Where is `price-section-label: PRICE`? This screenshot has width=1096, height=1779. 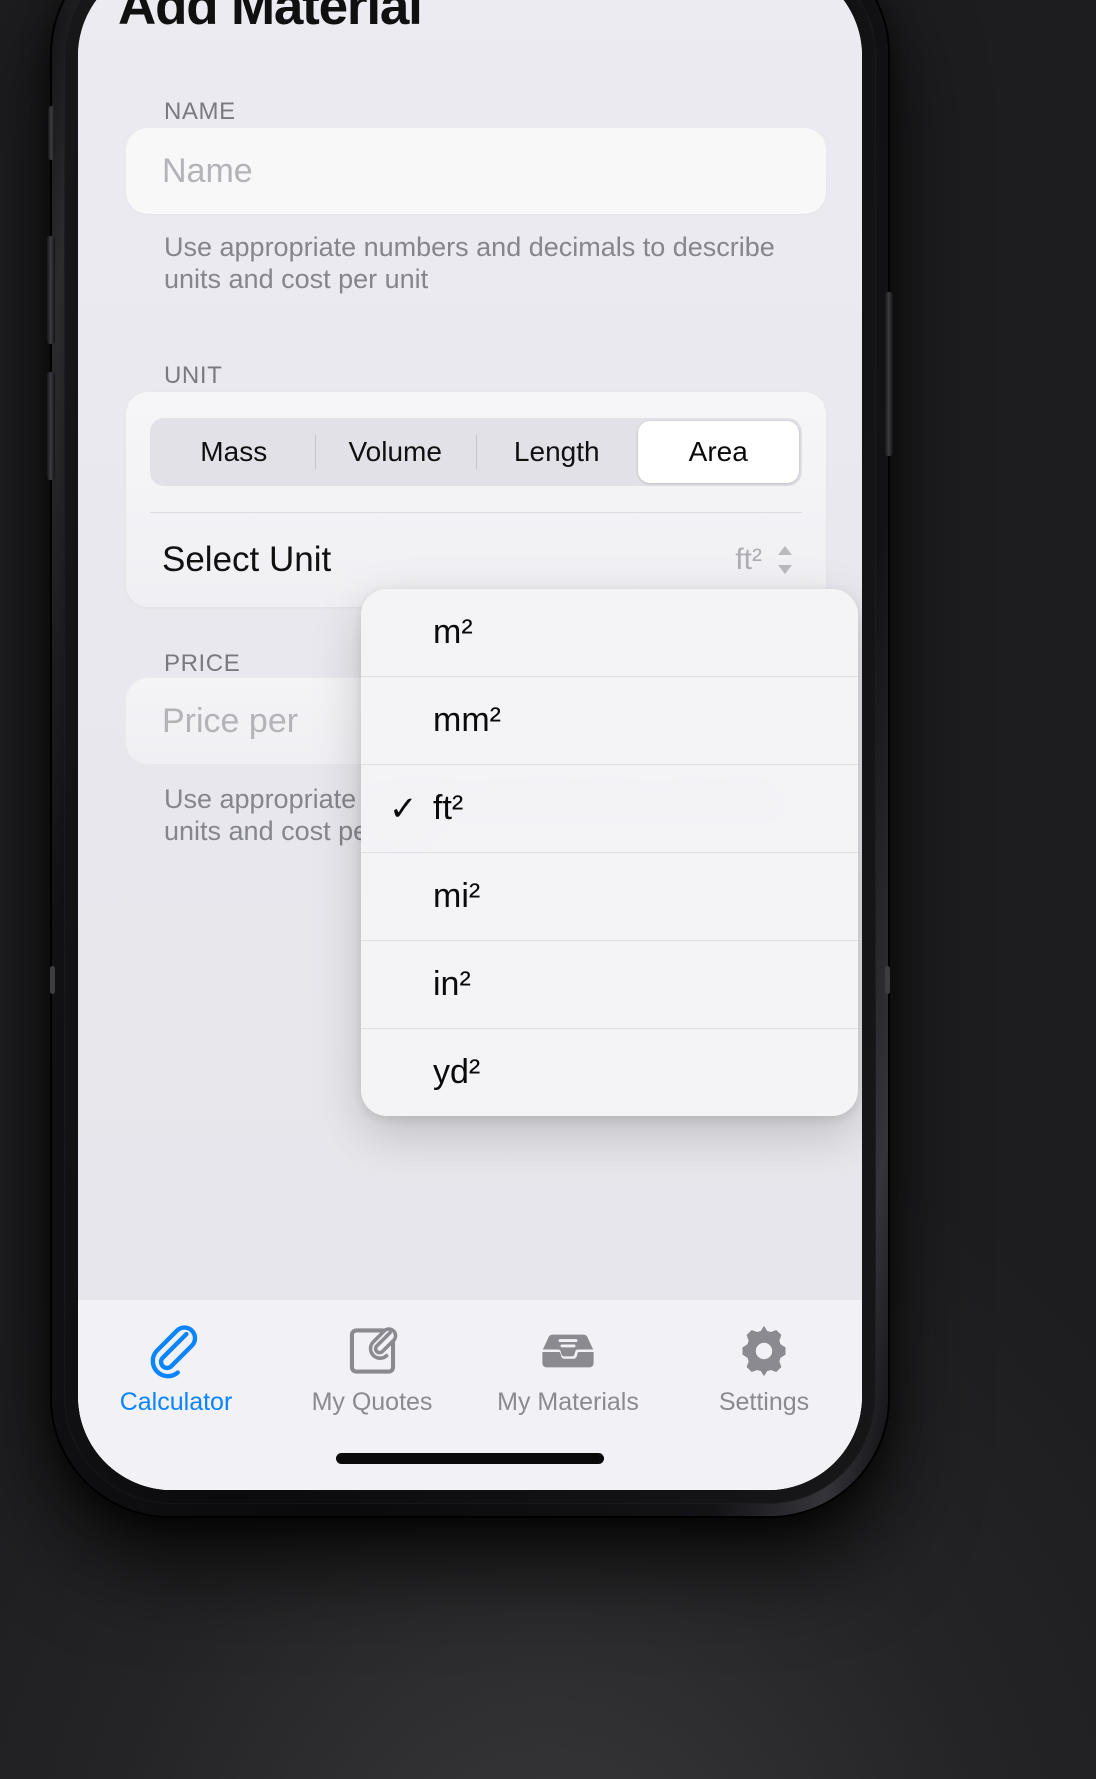 price-section-label: PRICE is located at coordinates (202, 663).